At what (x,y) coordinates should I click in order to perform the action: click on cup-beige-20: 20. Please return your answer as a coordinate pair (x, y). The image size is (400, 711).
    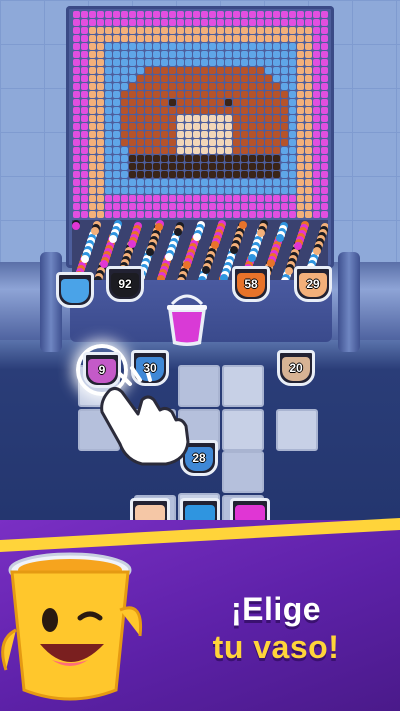
    Looking at the image, I should click on (296, 368).